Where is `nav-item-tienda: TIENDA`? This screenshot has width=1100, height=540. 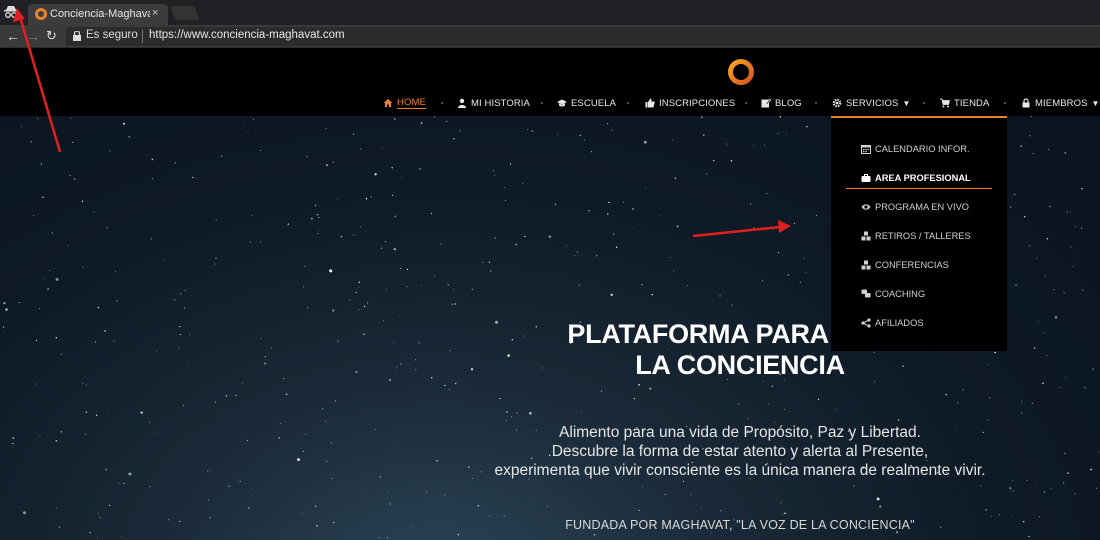 nav-item-tienda: TIENDA is located at coordinates (964, 103).